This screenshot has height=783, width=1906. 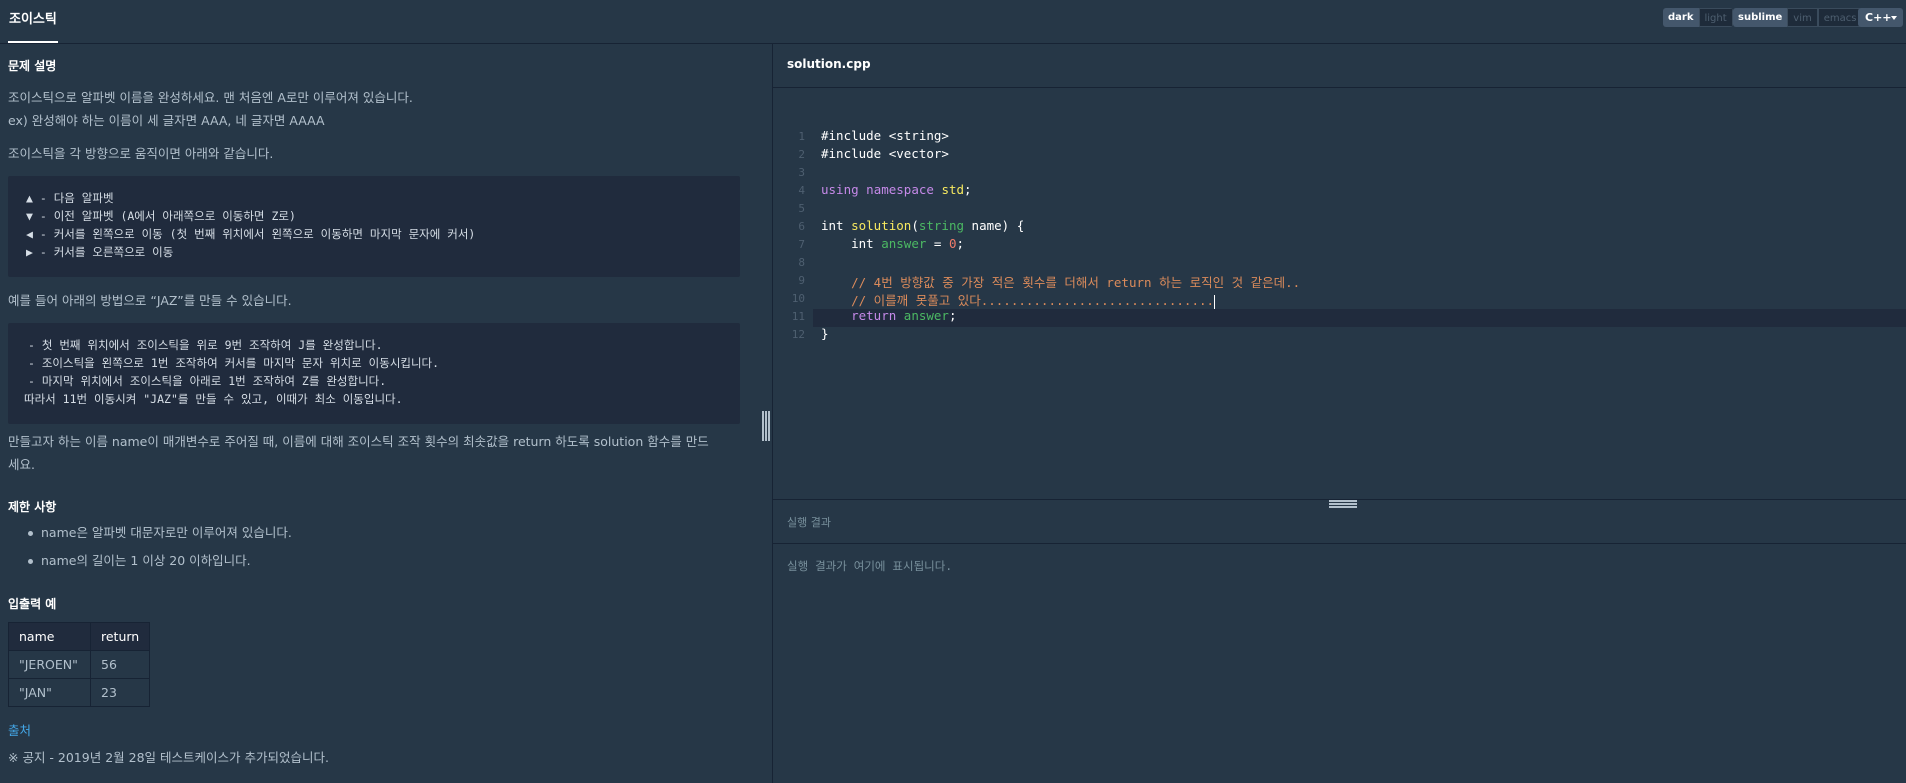 I want to click on limits-heading: 제한 사항, so click(x=32, y=507).